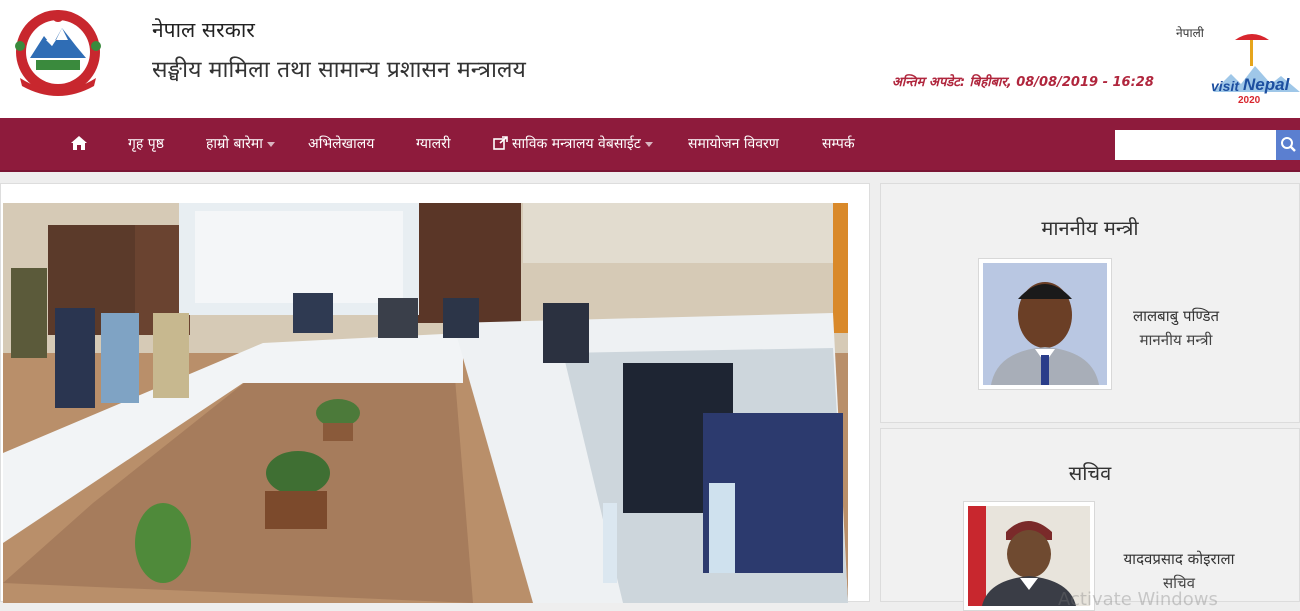 Image resolution: width=1300 pixels, height=611 pixels. I want to click on secretary-card: सचिव यादवप्रसाद कोइराला सचिव, so click(1090, 519).